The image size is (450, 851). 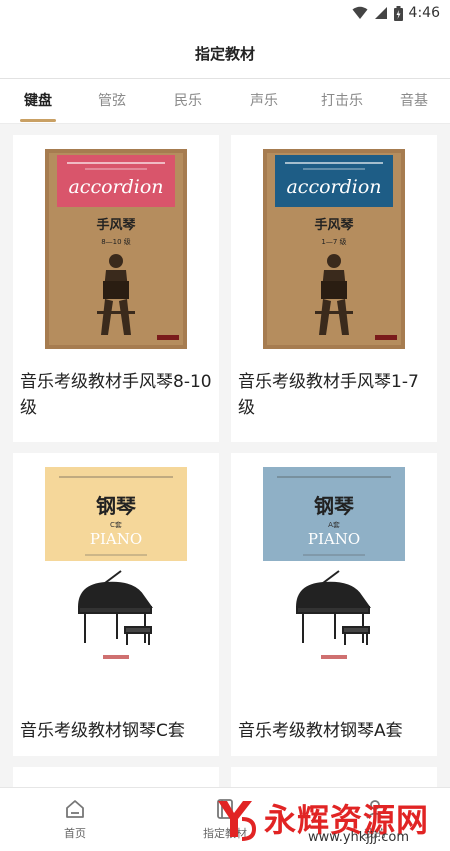 What do you see at coordinates (380, 13) in the screenshot?
I see `signal-icon` at bounding box center [380, 13].